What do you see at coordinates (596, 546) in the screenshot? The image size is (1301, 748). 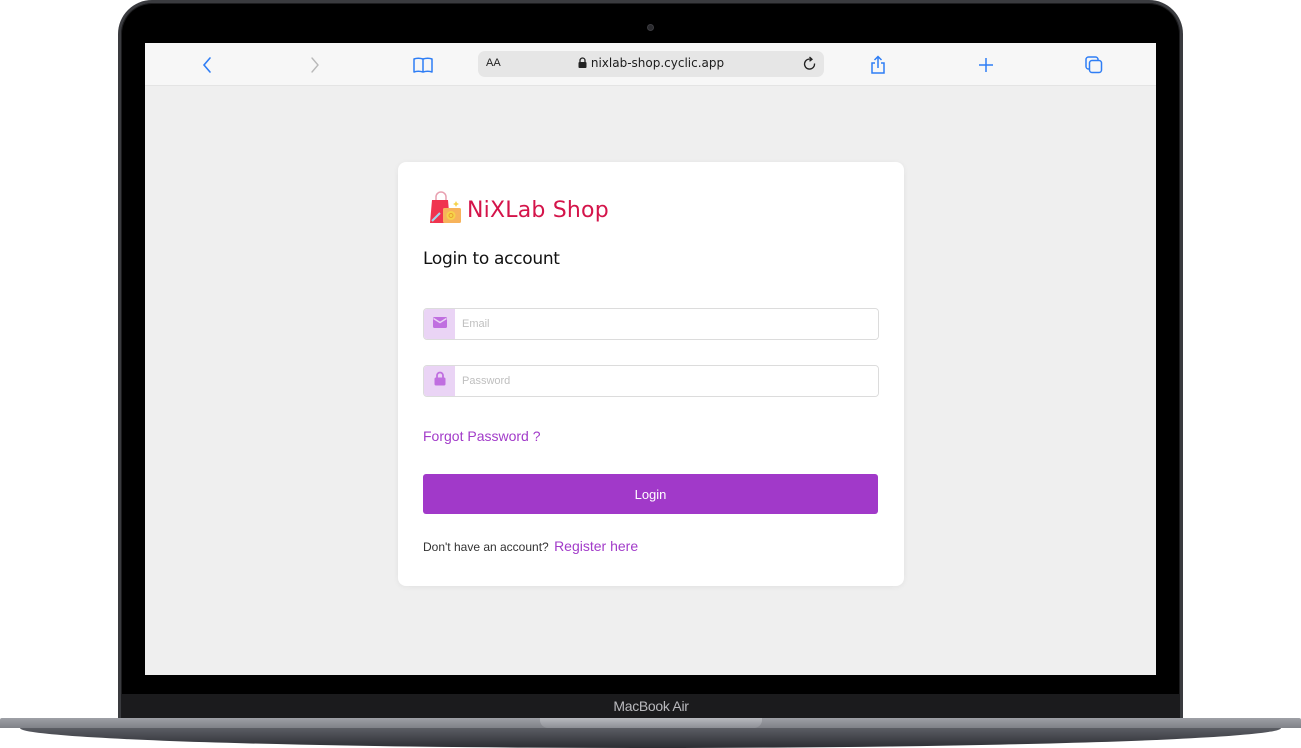 I see `register-link: Register here` at bounding box center [596, 546].